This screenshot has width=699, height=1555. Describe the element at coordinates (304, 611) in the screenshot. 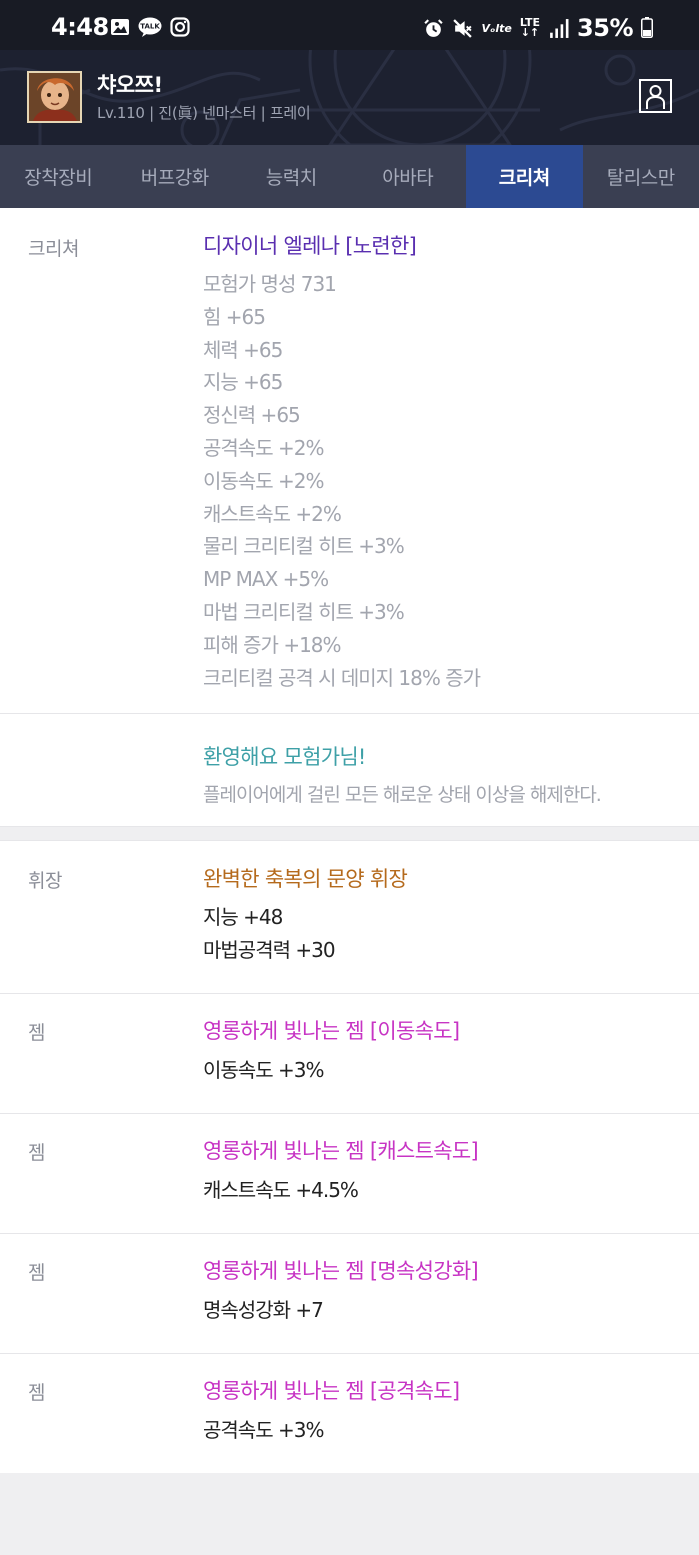

I see `creature-stat: 마법 크리티컬 히트 +3%` at that location.